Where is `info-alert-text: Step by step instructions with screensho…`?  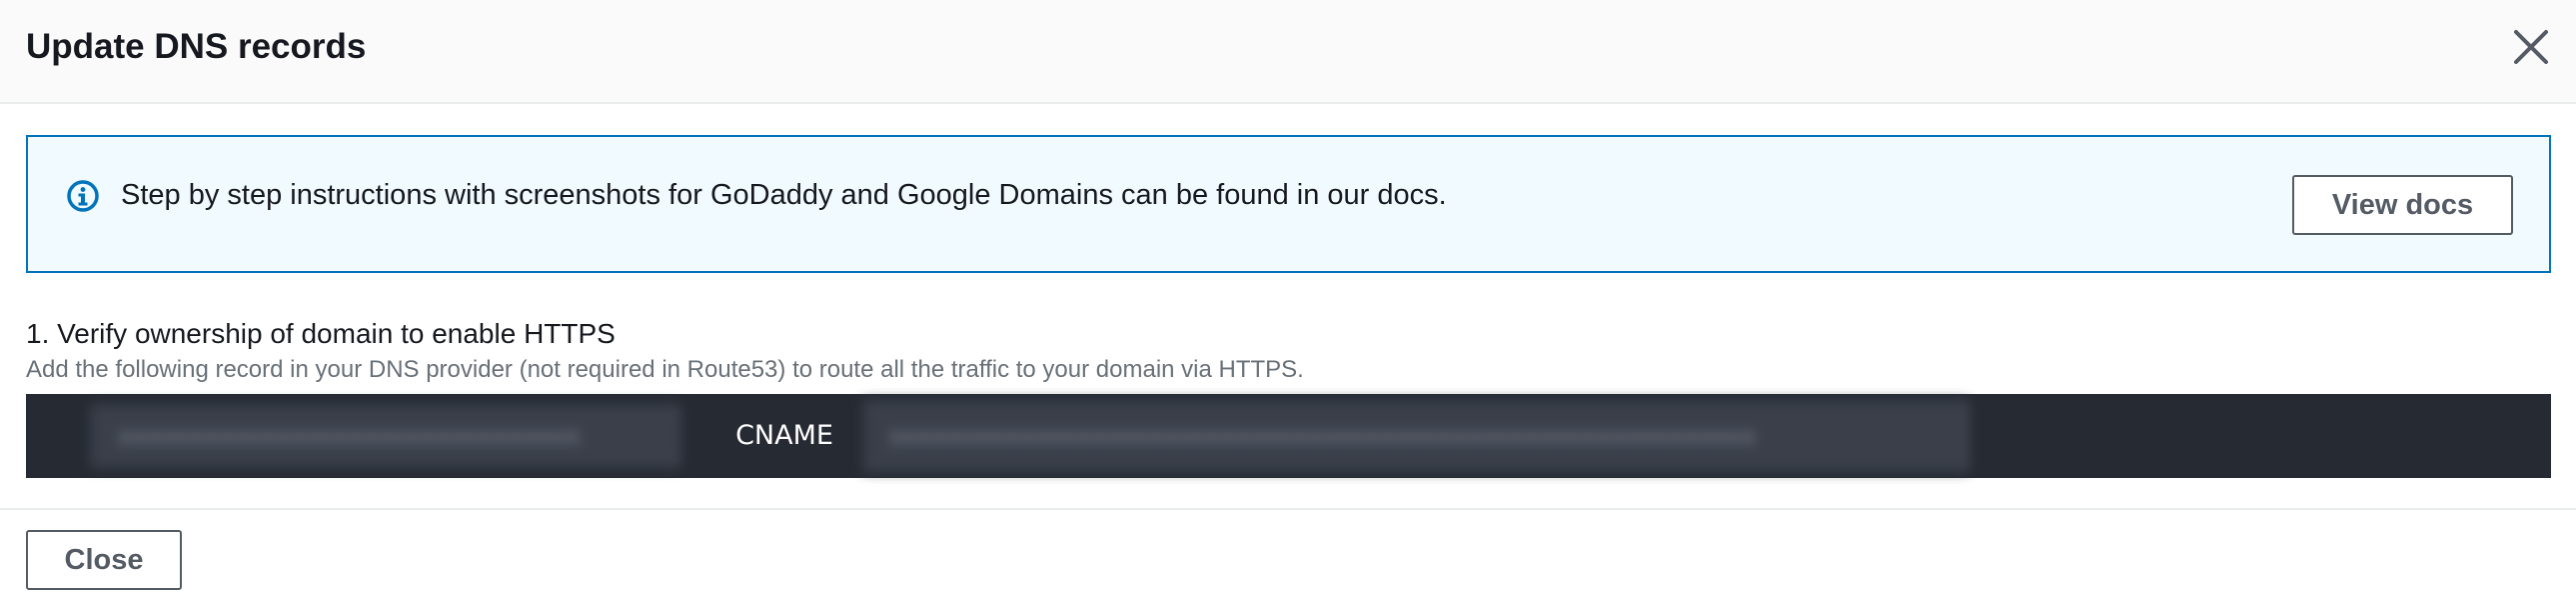
info-alert-text: Step by step instructions with screensho… is located at coordinates (784, 195).